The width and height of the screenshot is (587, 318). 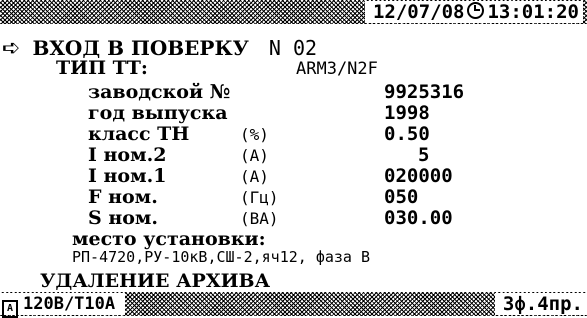 What do you see at coordinates (533, 12) in the screenshot?
I see `time-text: 13:01:20` at bounding box center [533, 12].